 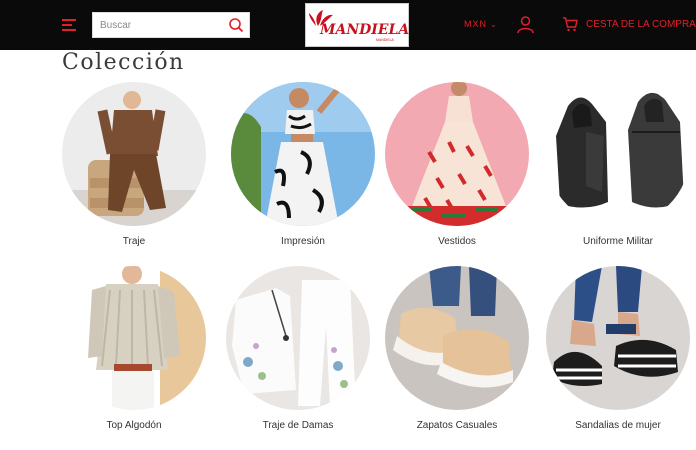 I want to click on collection-image-sandalias-de-mujer, so click(x=618, y=338).